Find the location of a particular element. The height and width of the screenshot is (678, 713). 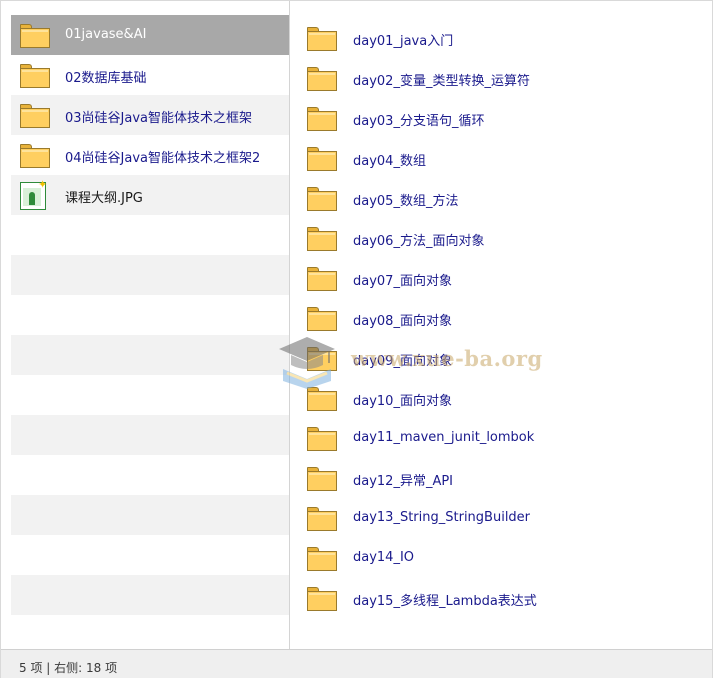

left-list-item-jpg: ✦ 课程大纲.JPG is located at coordinates (150, 195).